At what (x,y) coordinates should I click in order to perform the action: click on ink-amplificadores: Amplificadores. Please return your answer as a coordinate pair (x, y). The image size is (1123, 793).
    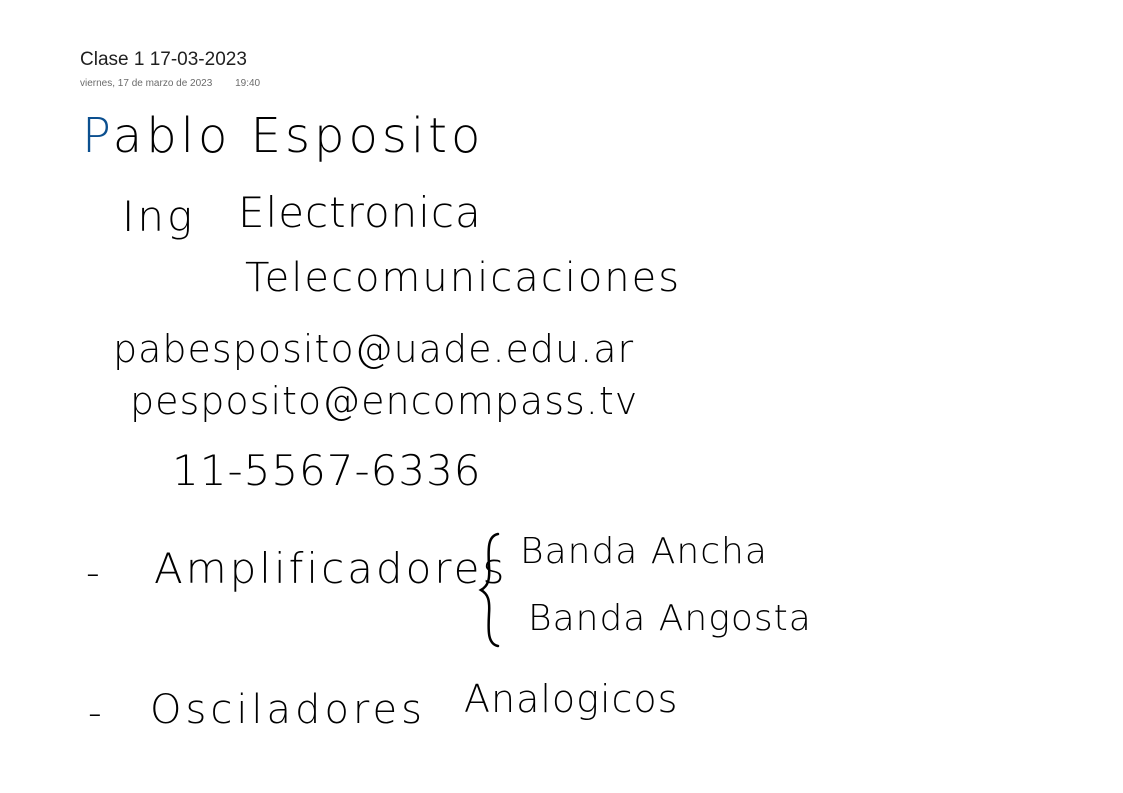
    Looking at the image, I should click on (331, 568).